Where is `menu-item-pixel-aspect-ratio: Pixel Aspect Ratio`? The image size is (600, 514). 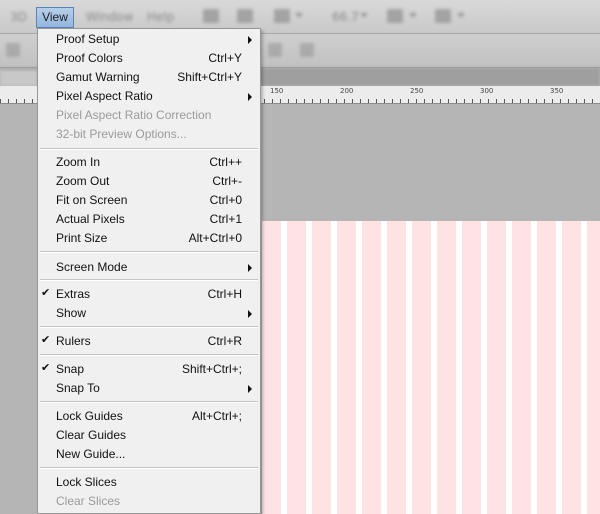
menu-item-pixel-aspect-ratio: Pixel Aspect Ratio is located at coordinates (149, 96).